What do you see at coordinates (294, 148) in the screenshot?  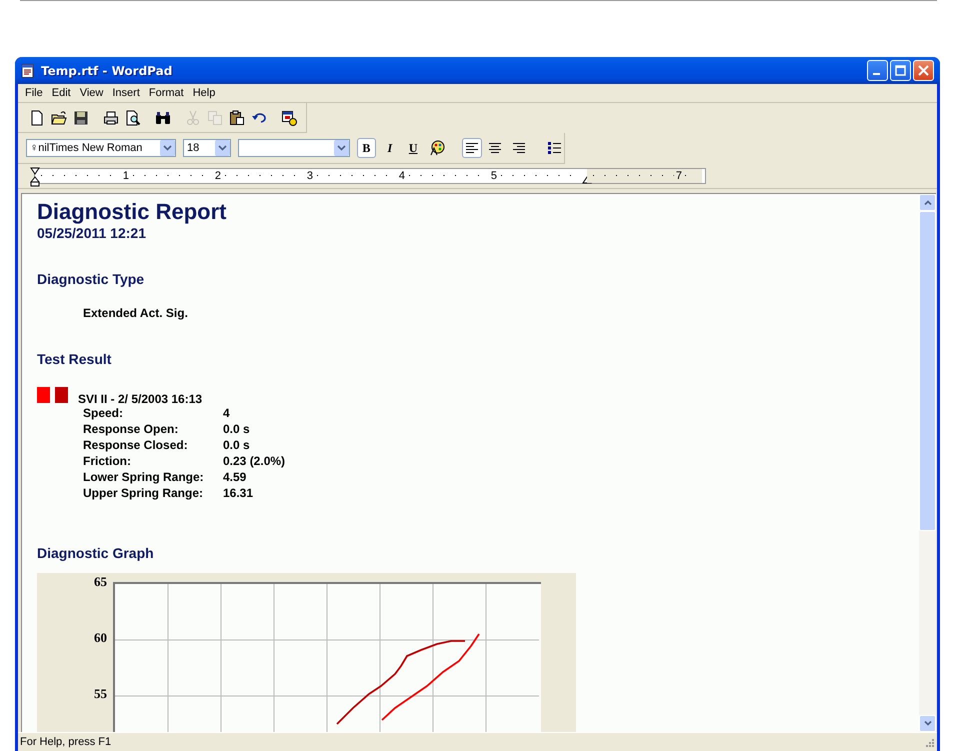 I see `script-dropdown` at bounding box center [294, 148].